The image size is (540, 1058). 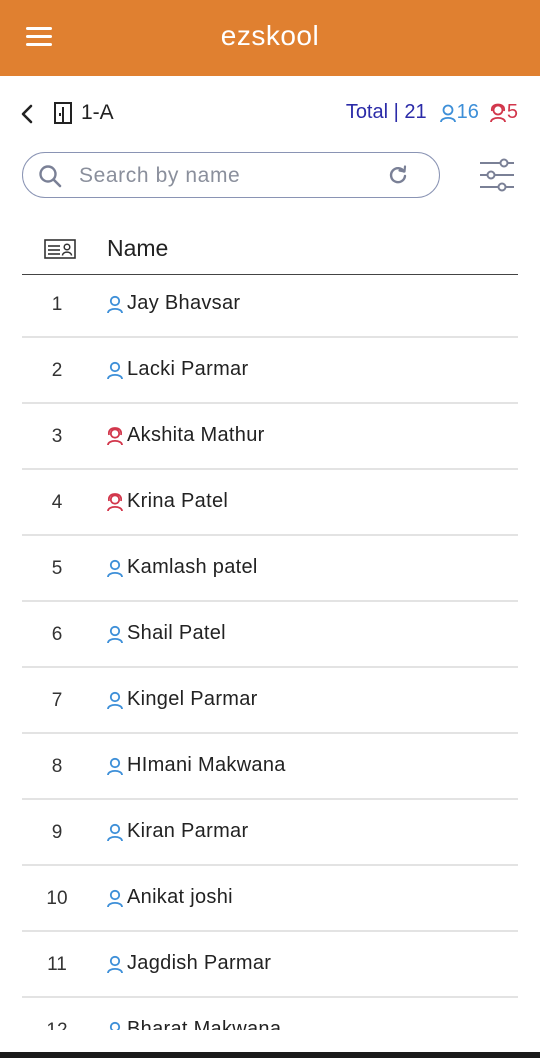 I want to click on student-row: 4 Krina Patel, so click(x=270, y=504).